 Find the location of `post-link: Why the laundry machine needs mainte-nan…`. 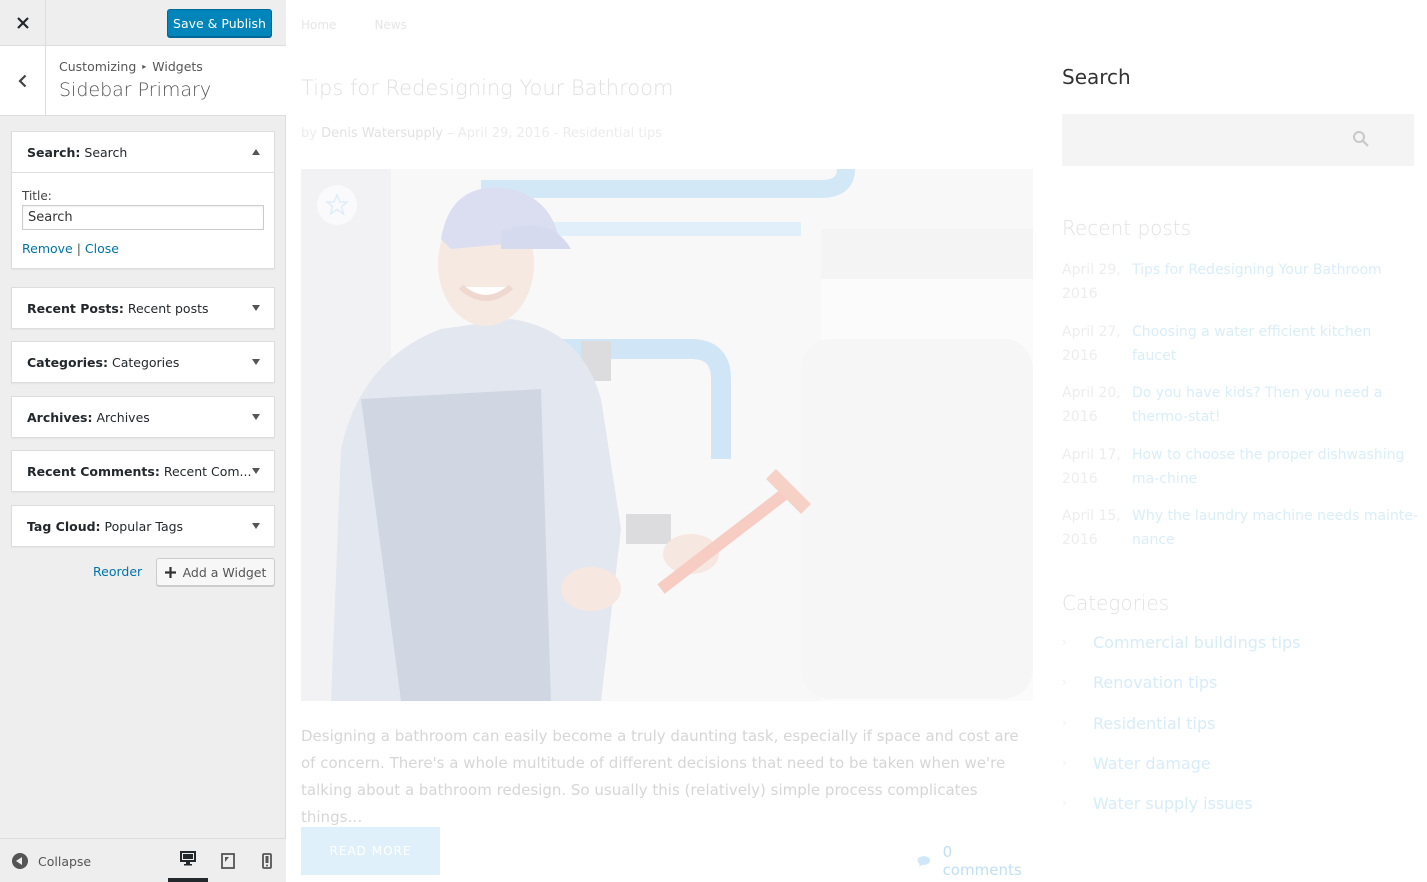

post-link: Why the laundry machine needs mainte-nan… is located at coordinates (1275, 535).